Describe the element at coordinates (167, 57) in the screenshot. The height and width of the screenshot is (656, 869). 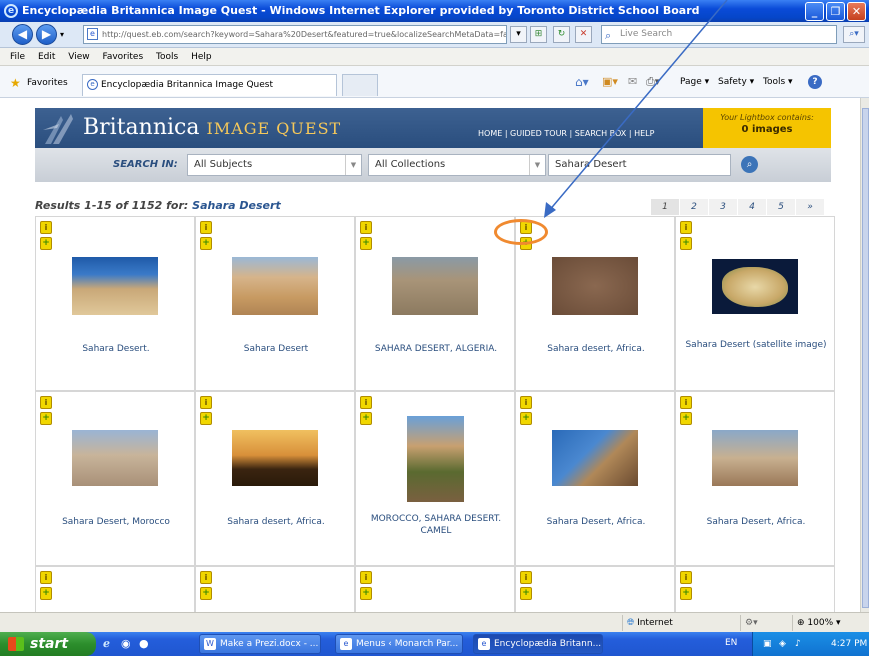
I see `menu-tools: Tools` at that location.